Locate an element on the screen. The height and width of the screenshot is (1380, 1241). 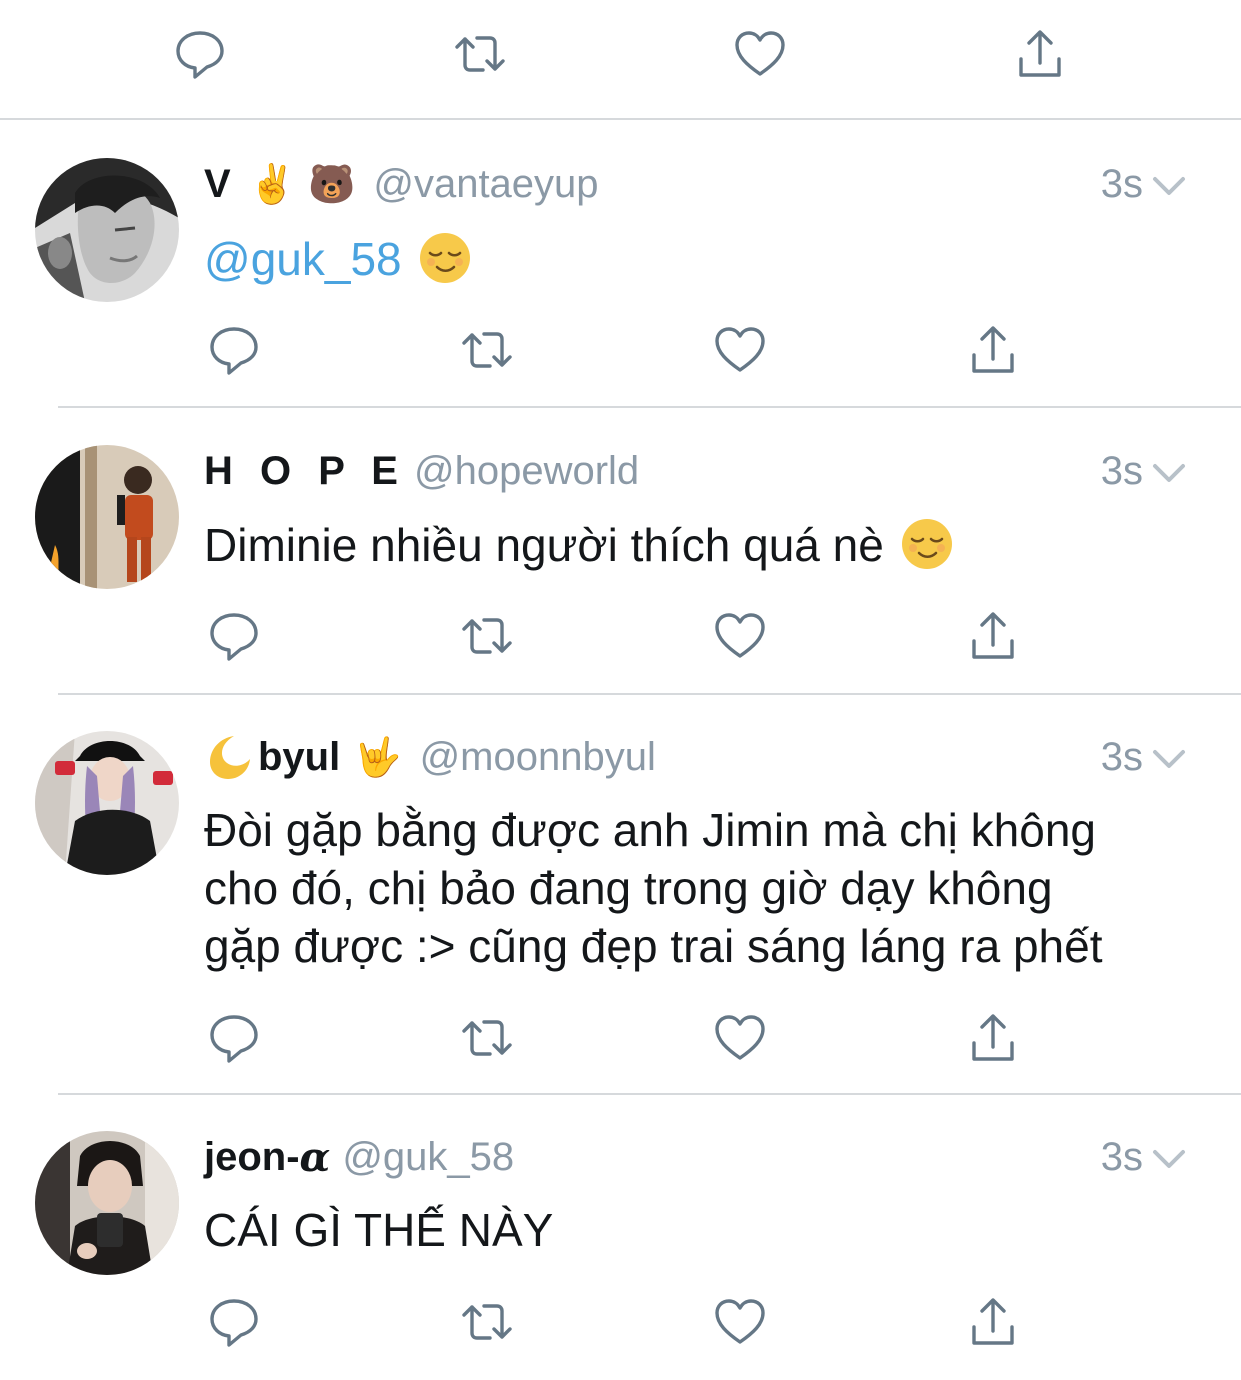
tweet-text-line: Đòi gặp bằng được anh Jimin mà chị không is located at coordinates (650, 830).